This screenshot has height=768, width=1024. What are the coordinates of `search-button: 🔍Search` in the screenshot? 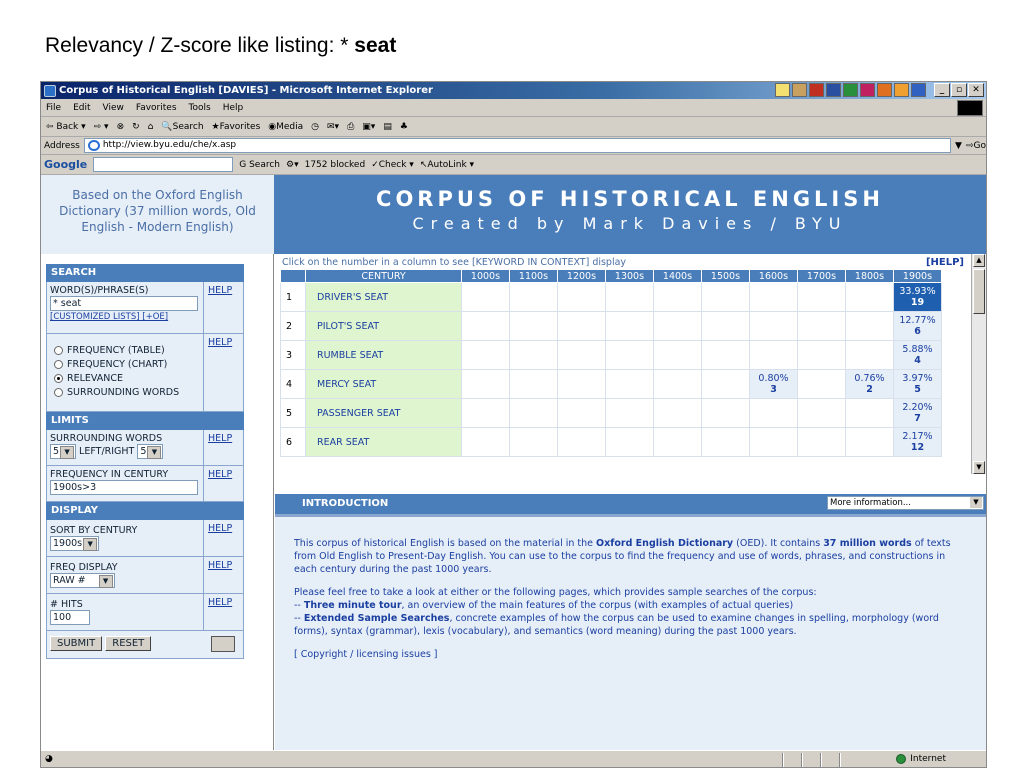 It's located at (182, 127).